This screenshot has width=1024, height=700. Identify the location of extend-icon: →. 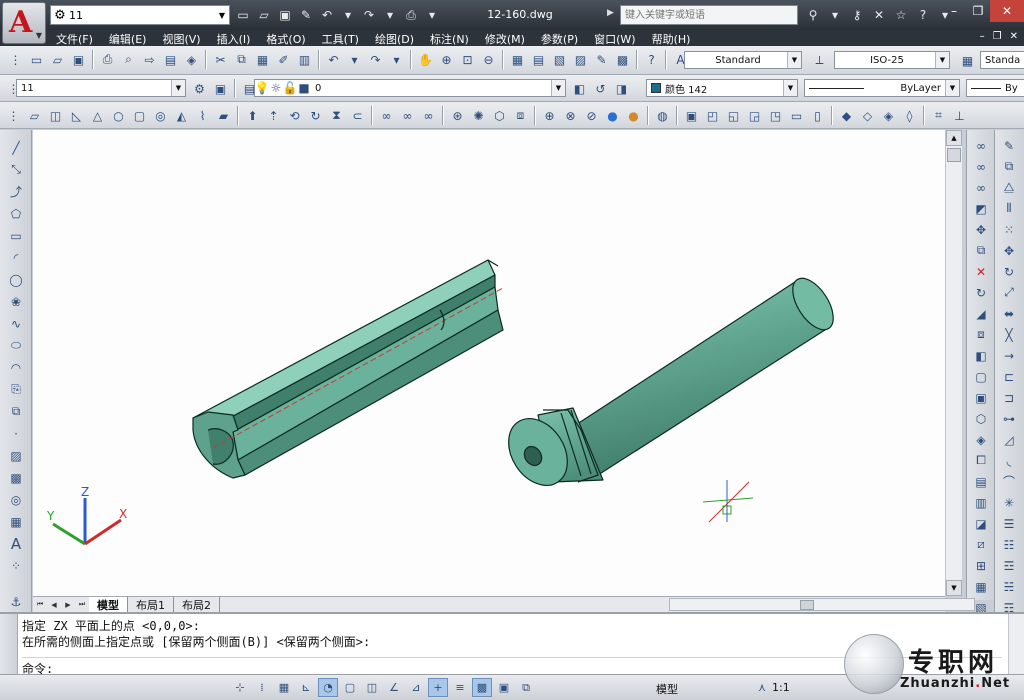
(1009, 355).